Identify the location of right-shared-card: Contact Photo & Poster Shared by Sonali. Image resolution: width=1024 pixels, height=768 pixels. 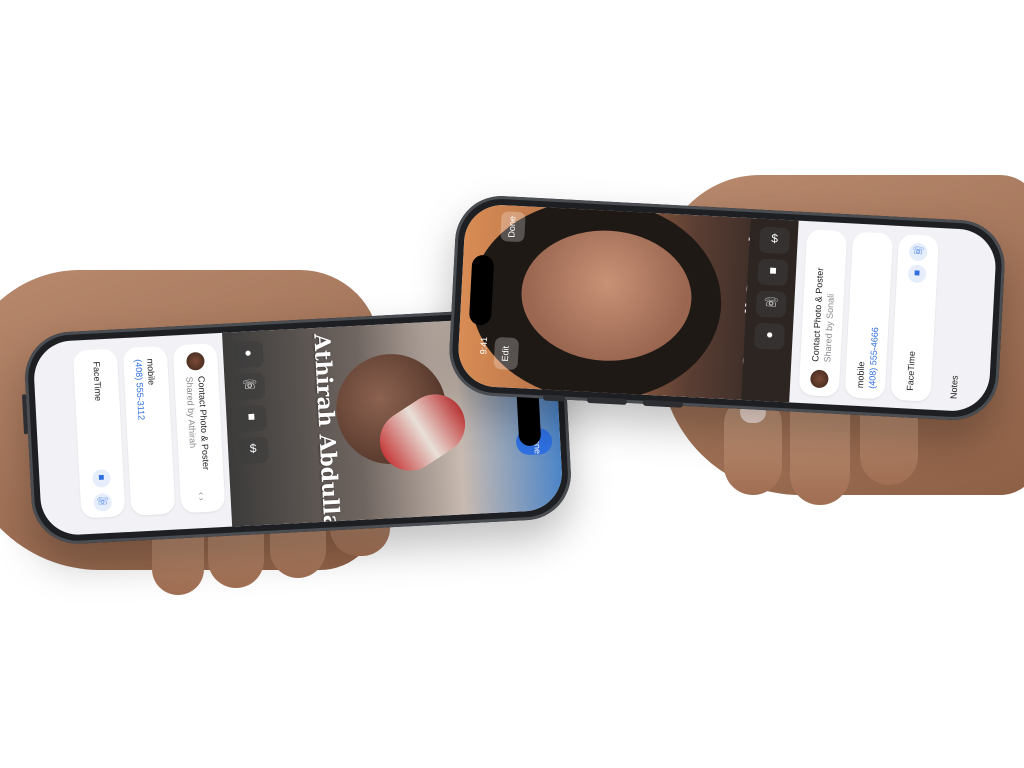
(823, 313).